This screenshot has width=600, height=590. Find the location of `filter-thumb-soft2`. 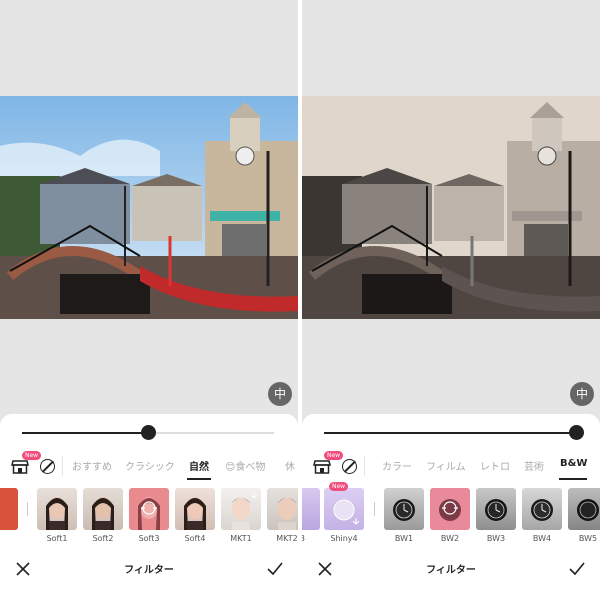

filter-thumb-soft2 is located at coordinates (103, 509).